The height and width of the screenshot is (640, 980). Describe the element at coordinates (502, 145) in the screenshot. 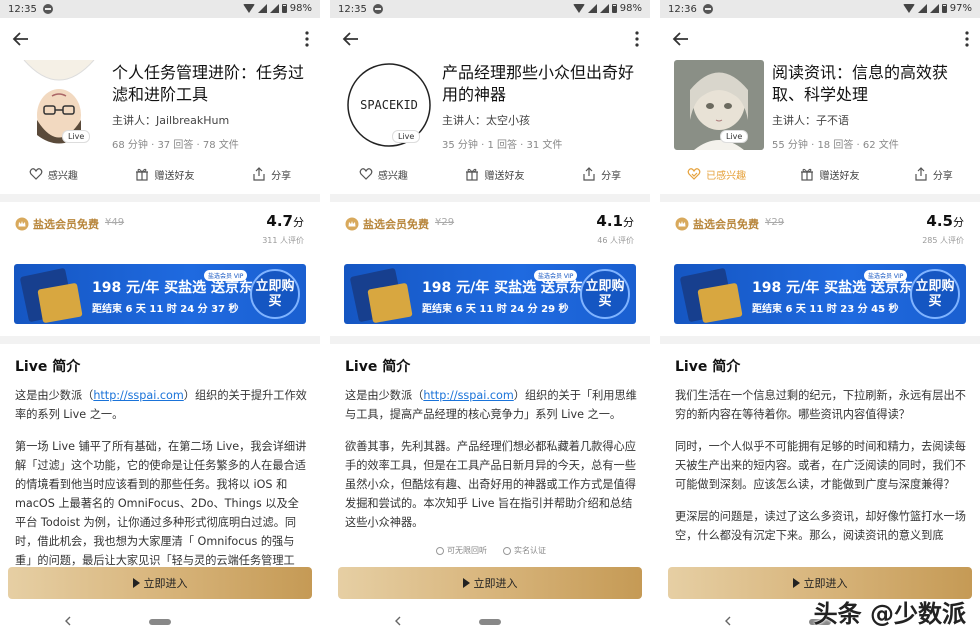

I see `live-meta: 35 分钟 · 1 回答 · 31 文件` at that location.